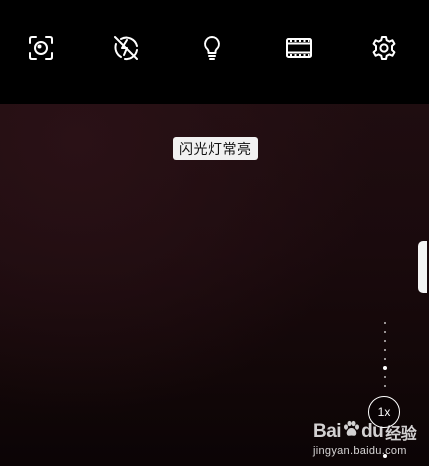 Image resolution: width=429 pixels, height=466 pixels. I want to click on flash-mode-hint: 闪光灯常亮, so click(215, 148).